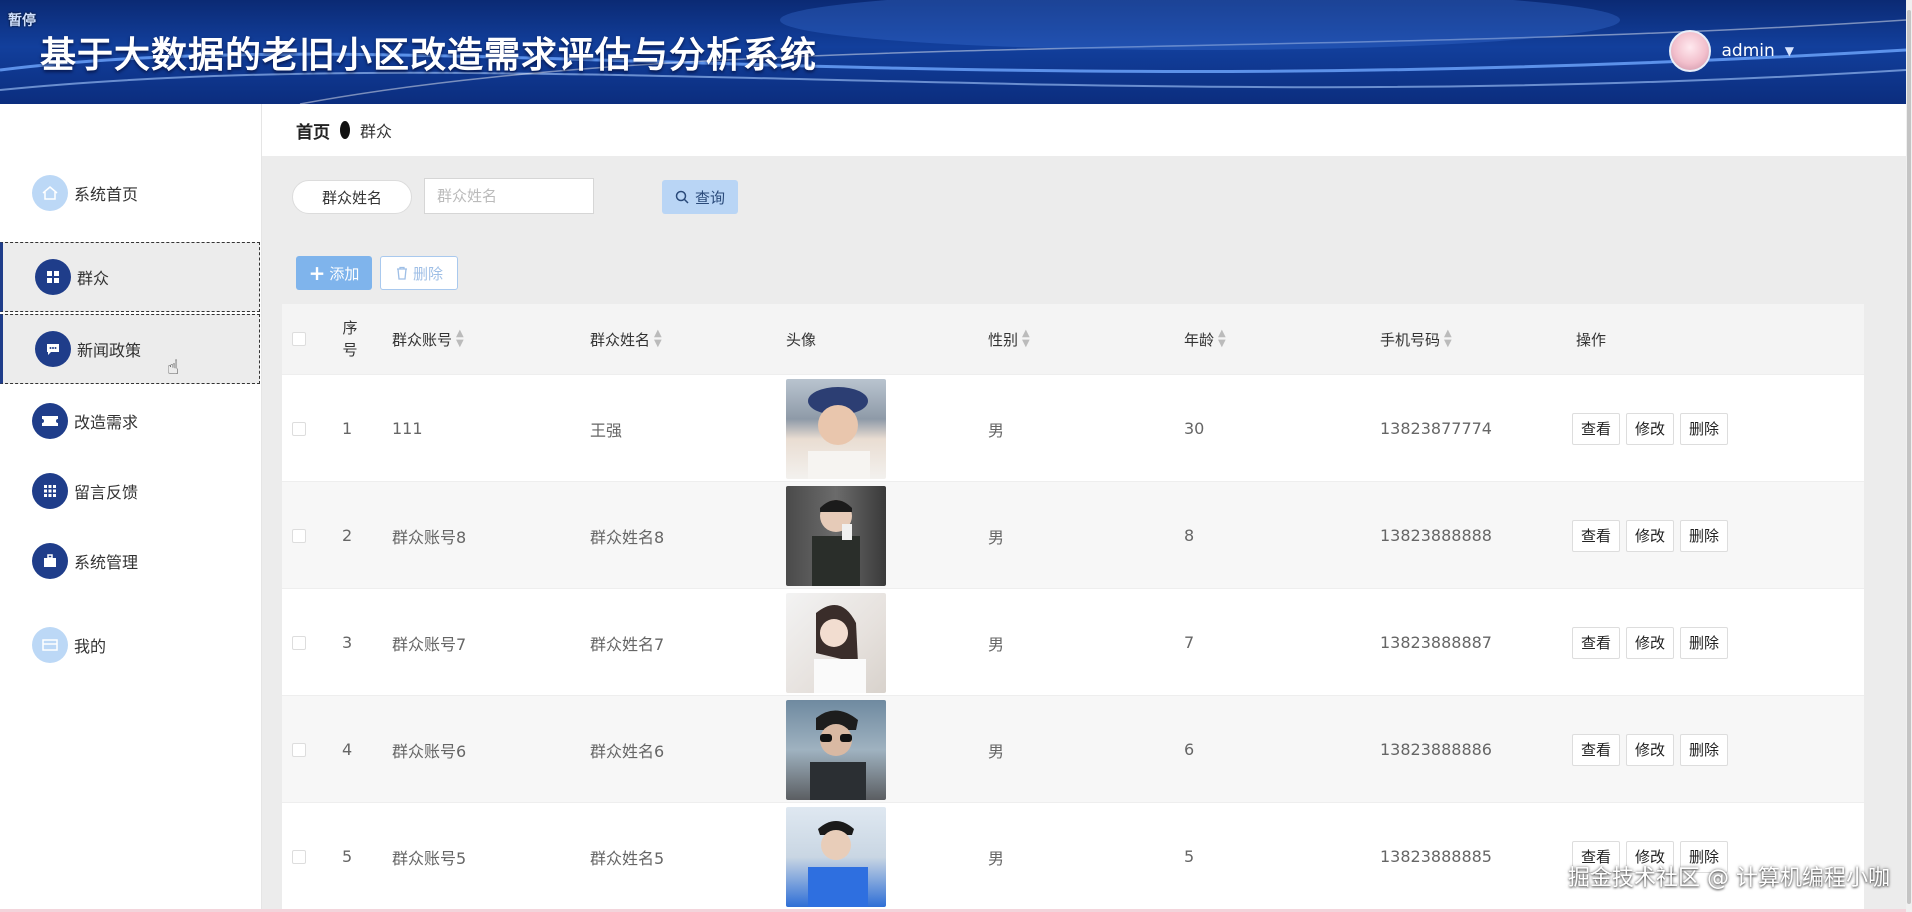 This screenshot has height=912, width=1912. Describe the element at coordinates (344, 273) in the screenshot. I see `add-button-label: 添加` at that location.